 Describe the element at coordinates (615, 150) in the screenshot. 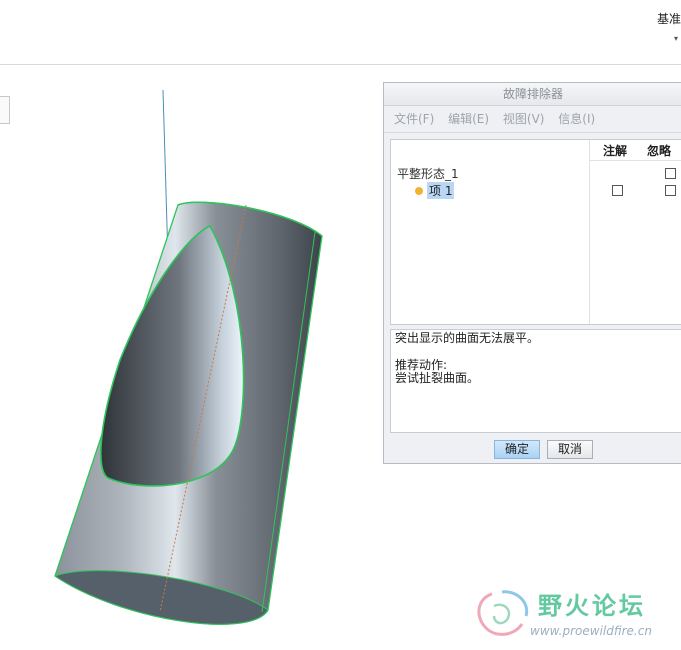

I see `column-annotate: 注解` at that location.